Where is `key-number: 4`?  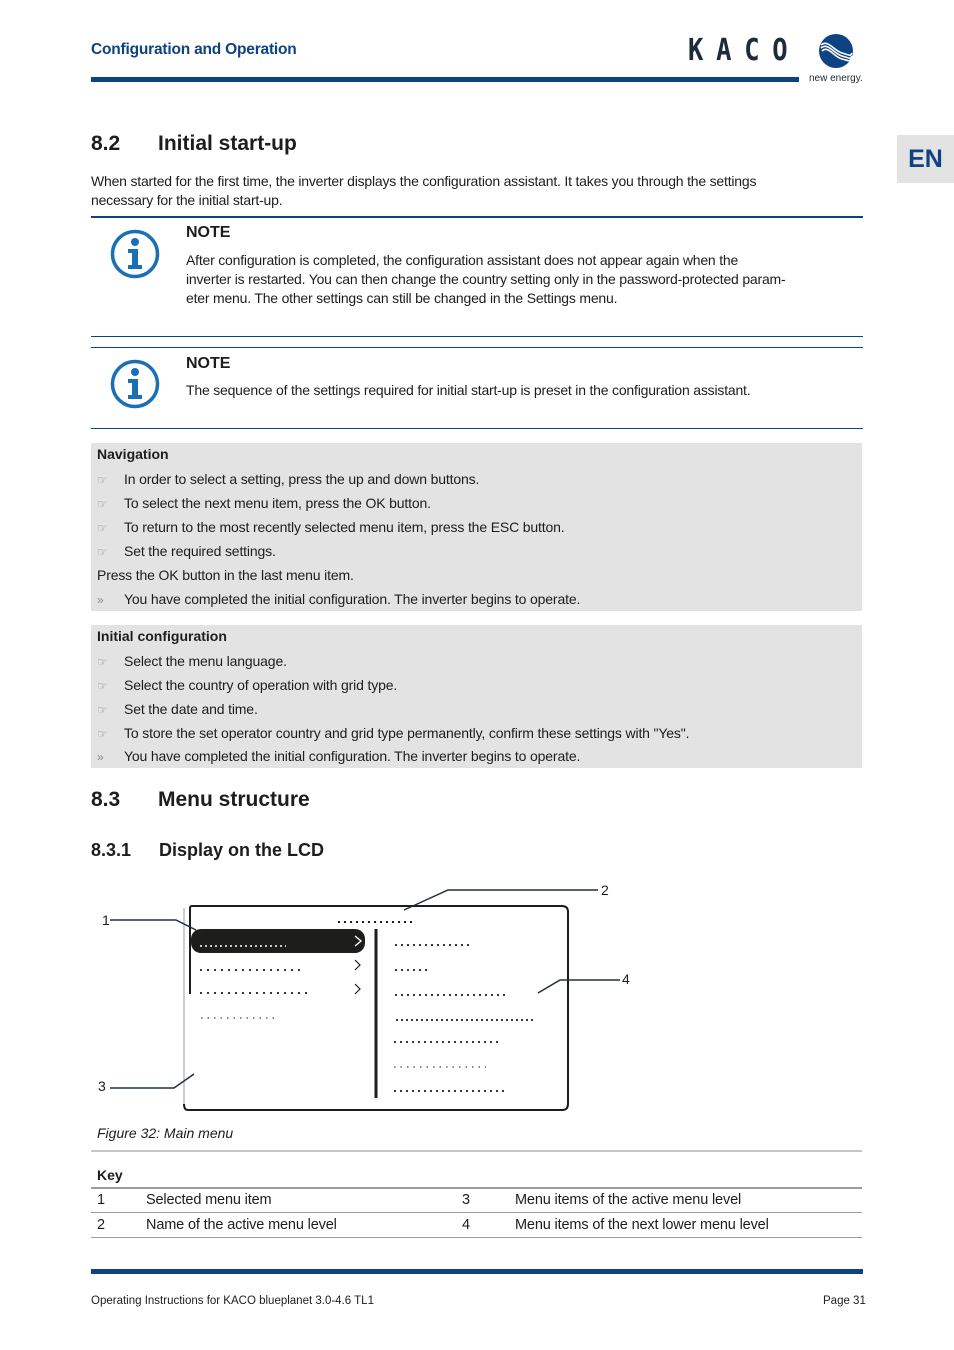 key-number: 4 is located at coordinates (466, 1225).